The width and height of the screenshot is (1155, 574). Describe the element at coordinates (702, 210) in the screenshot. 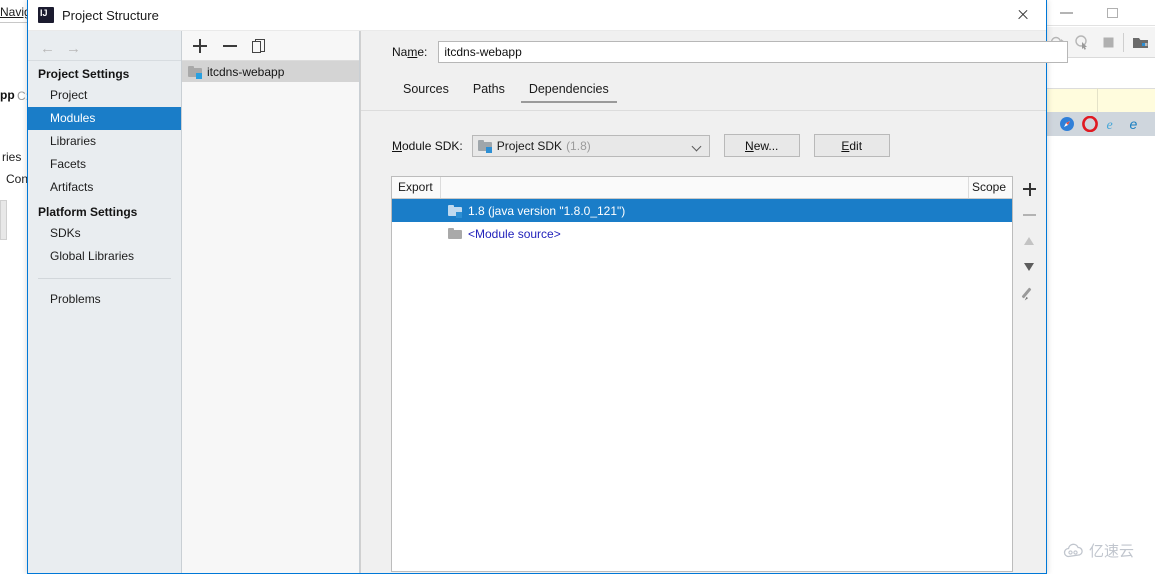

I see `table-row: 1.8 (java version "1.8.0_121")` at that location.